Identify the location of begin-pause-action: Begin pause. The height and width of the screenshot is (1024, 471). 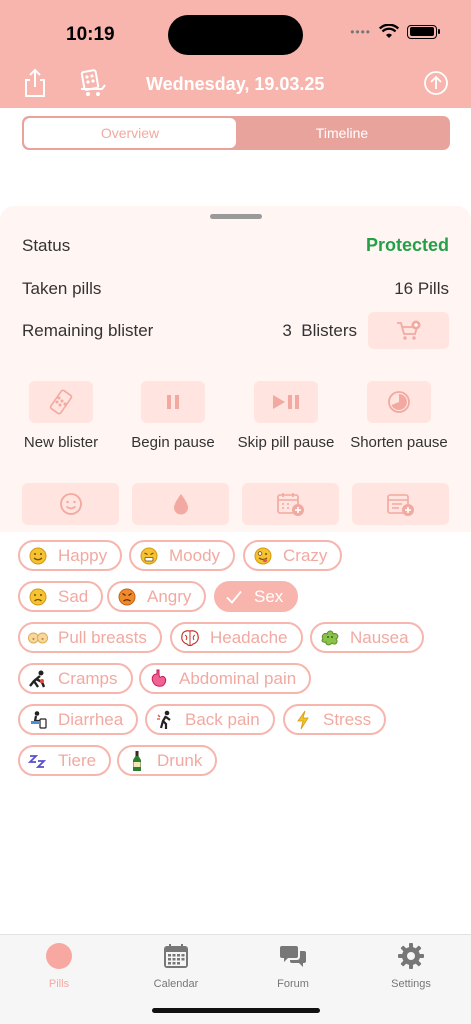
(173, 416).